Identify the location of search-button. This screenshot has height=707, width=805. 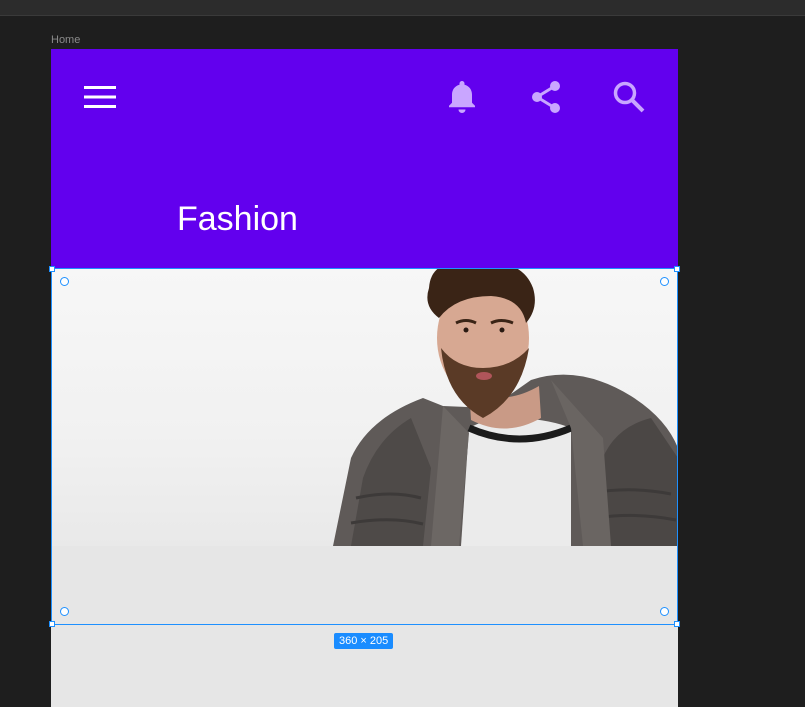
(629, 97).